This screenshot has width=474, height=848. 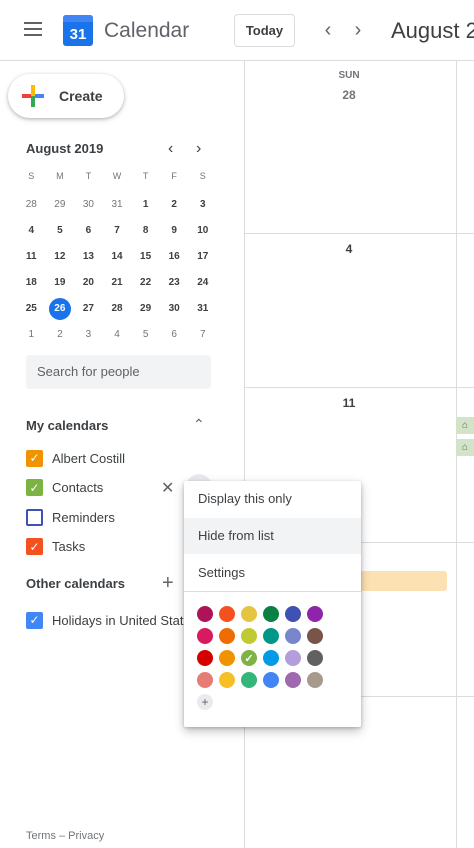 I want to click on calendar-list-item: ✓ Albert Costill, so click(x=75, y=458).